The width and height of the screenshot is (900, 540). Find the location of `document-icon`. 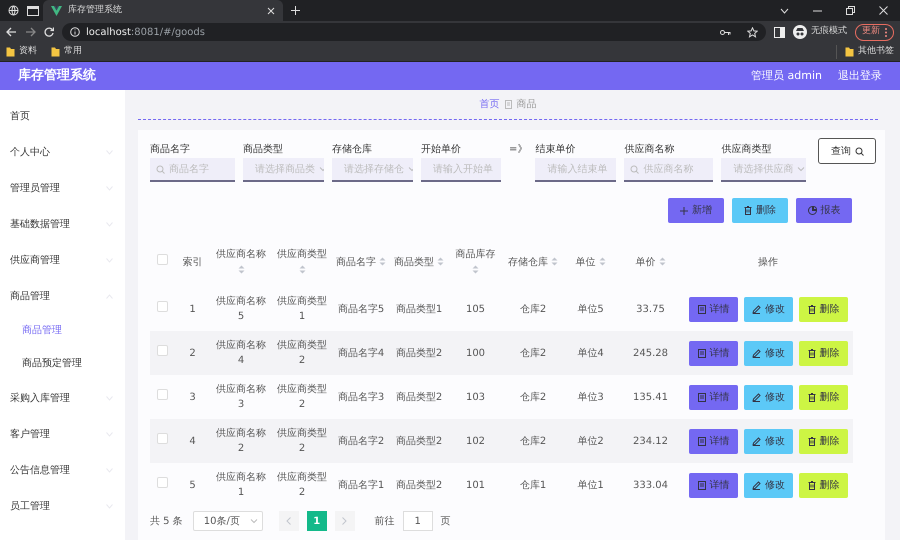

document-icon is located at coordinates (702, 397).